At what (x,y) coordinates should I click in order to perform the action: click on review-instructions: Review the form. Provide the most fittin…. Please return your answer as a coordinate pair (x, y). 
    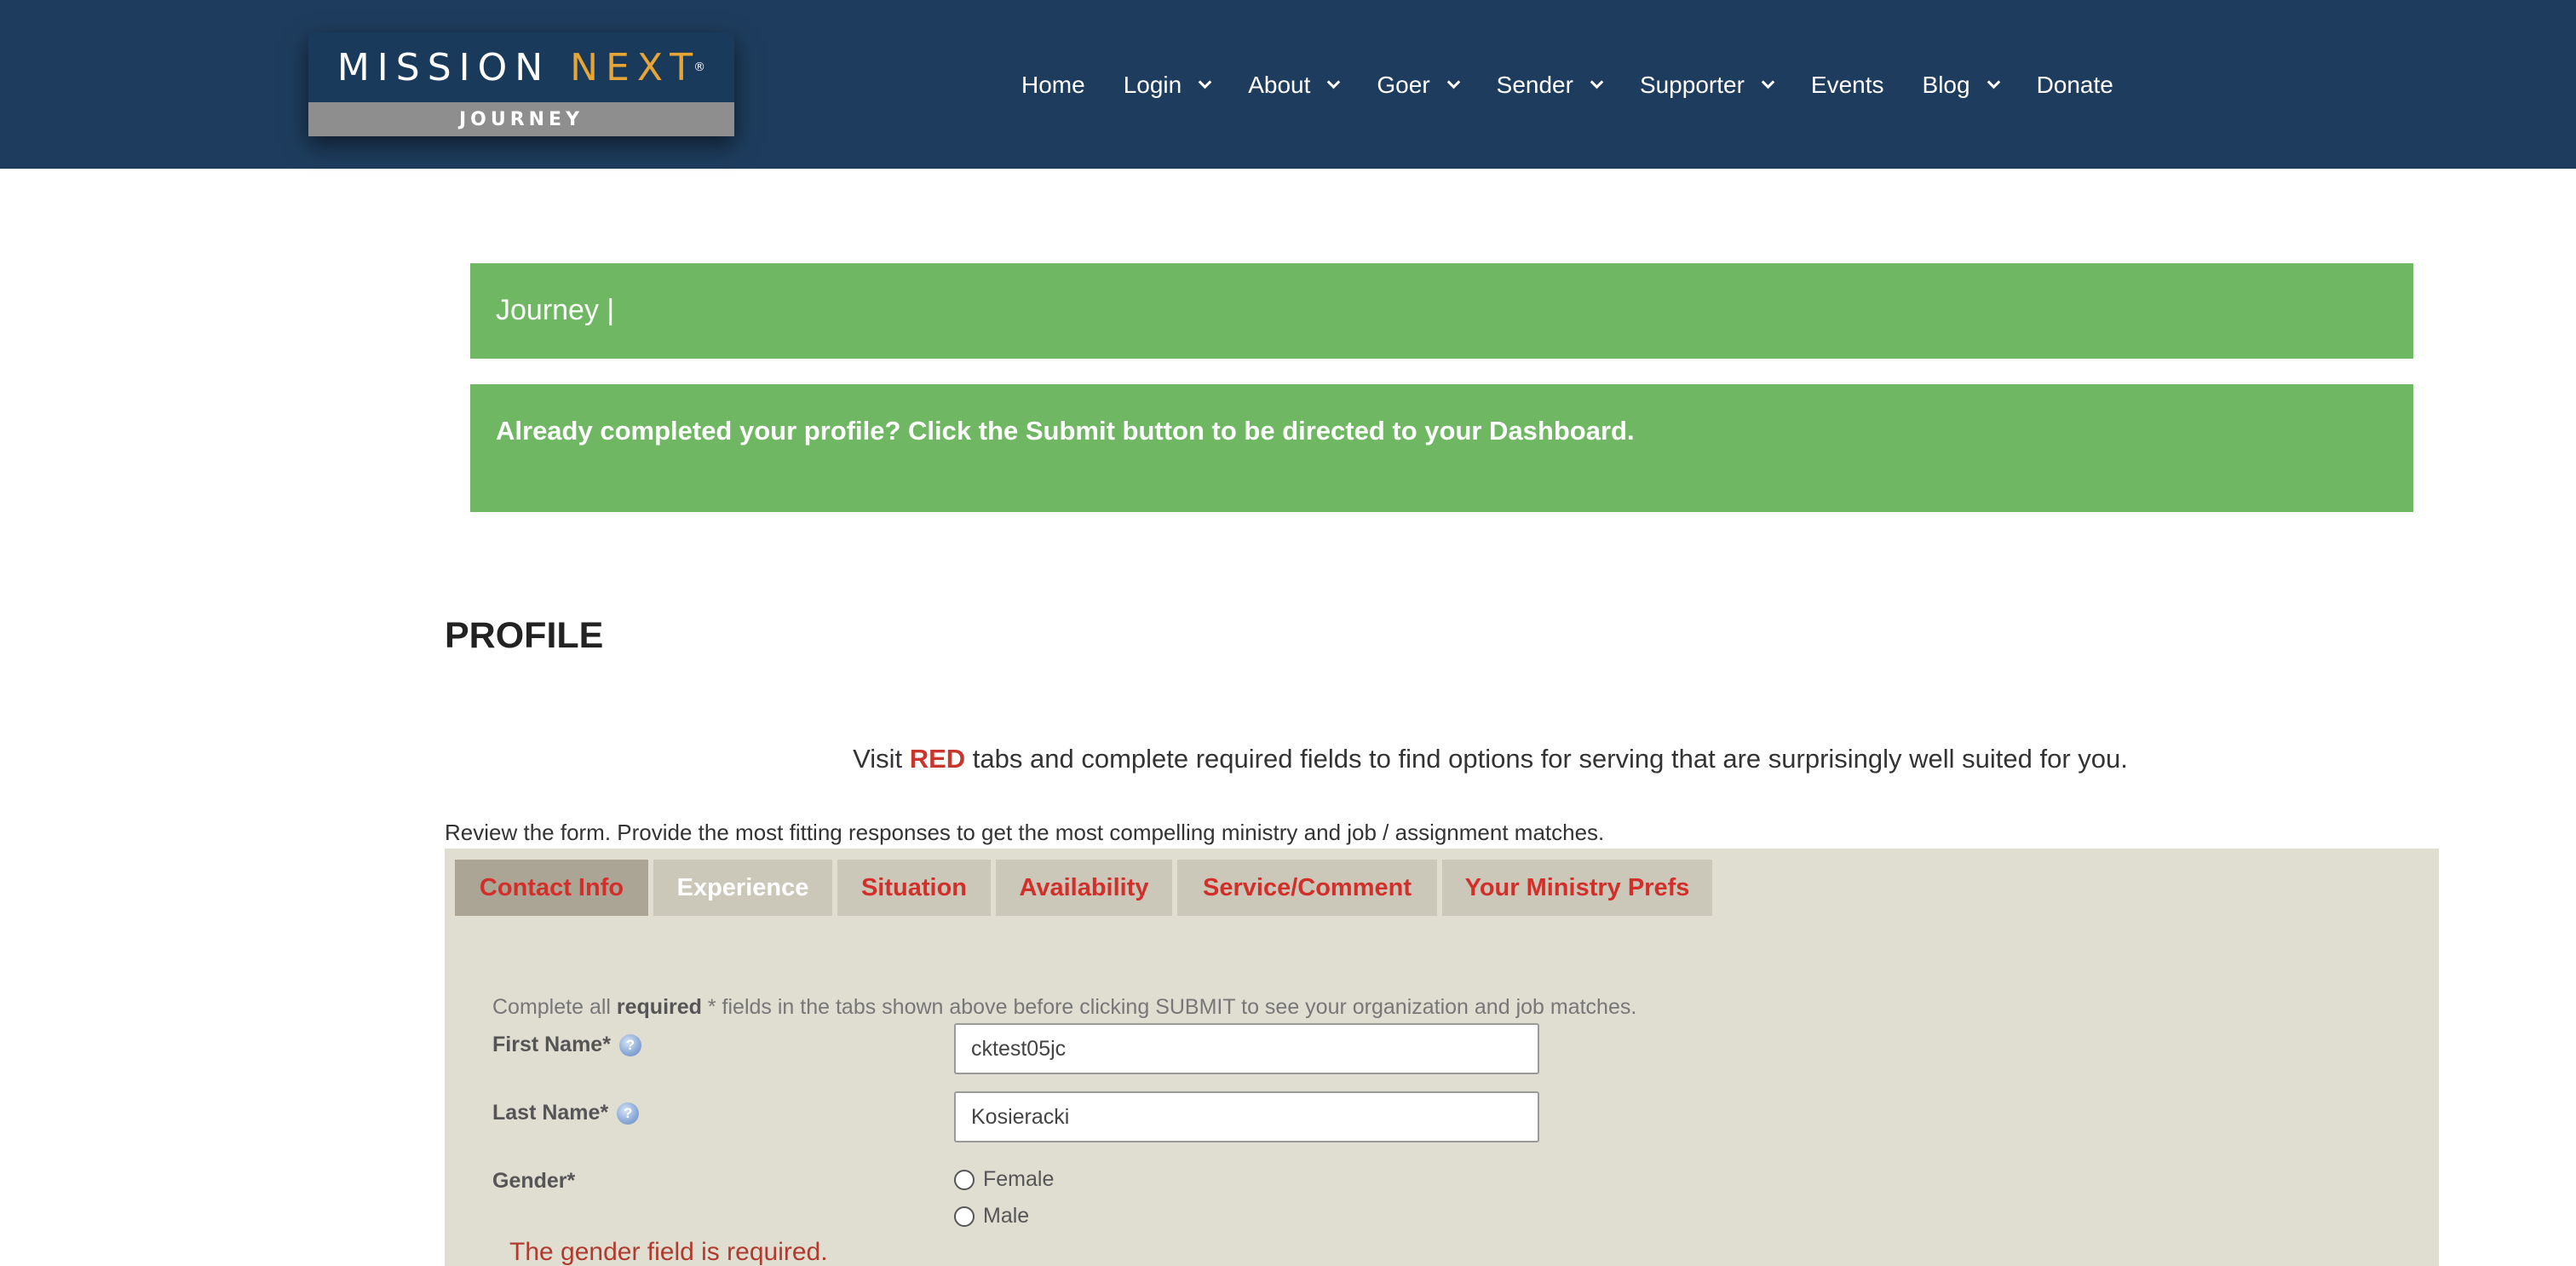
    Looking at the image, I should click on (1025, 833).